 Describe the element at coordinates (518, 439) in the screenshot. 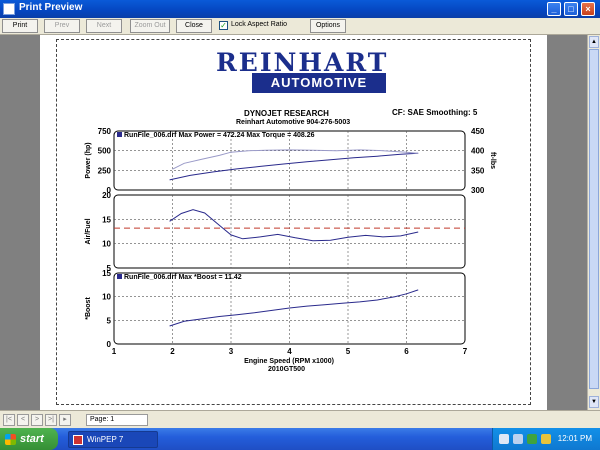

I see `network-icon` at that location.